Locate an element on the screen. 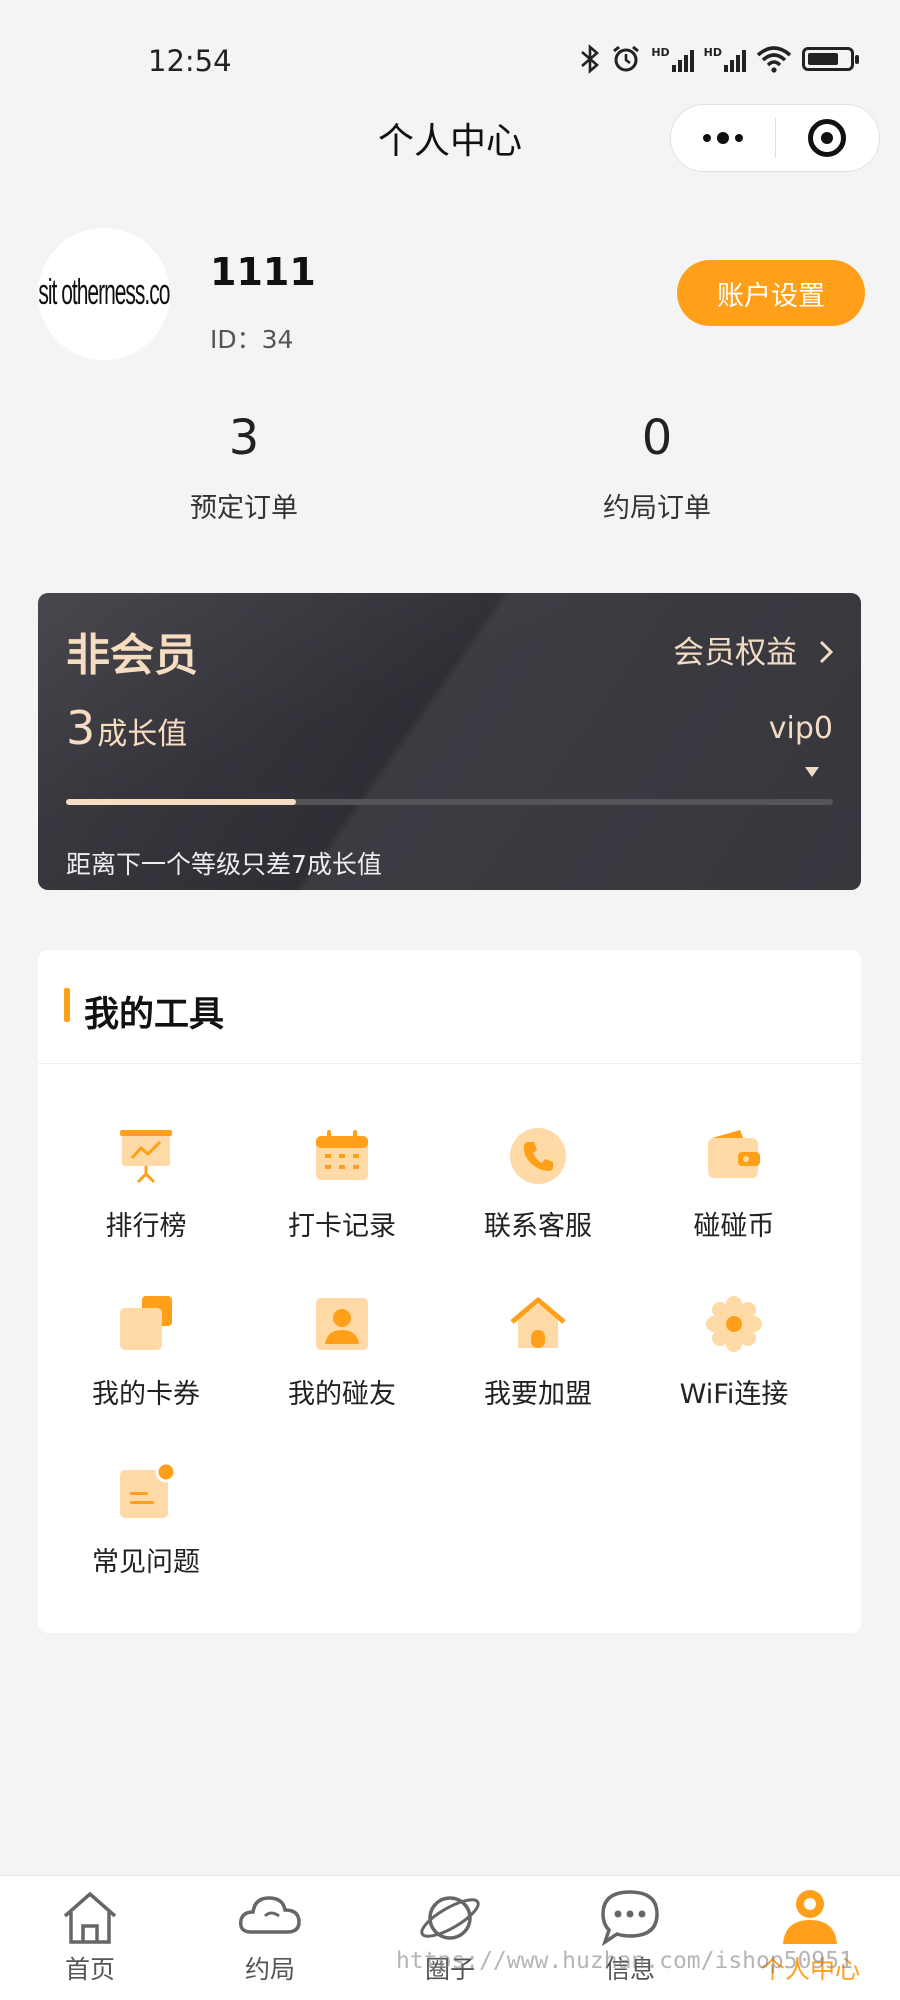 The image size is (900, 2000). chat-tab-icon is located at coordinates (630, 1916).